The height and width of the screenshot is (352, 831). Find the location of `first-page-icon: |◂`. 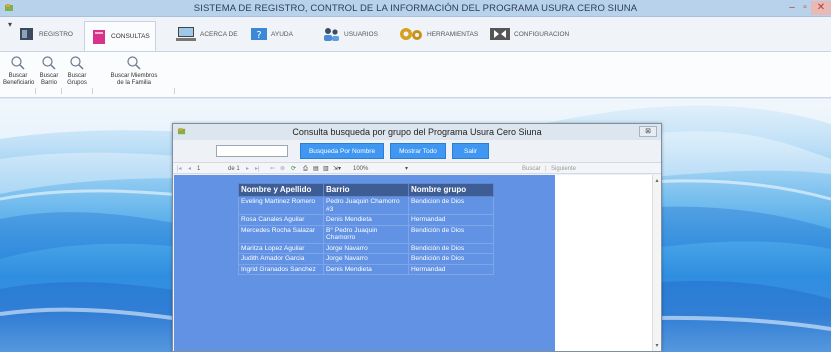

first-page-icon: |◂ is located at coordinates (179, 169).